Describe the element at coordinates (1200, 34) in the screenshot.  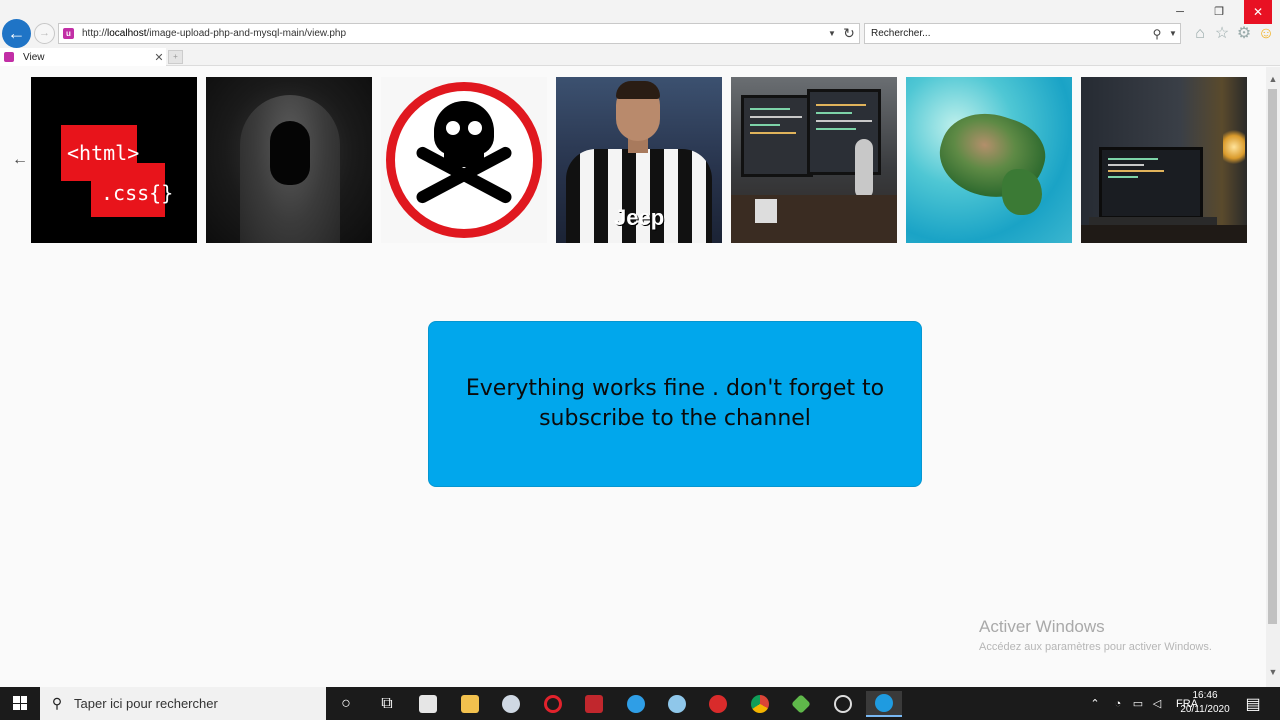
I see `home-icon: ⌂` at that location.